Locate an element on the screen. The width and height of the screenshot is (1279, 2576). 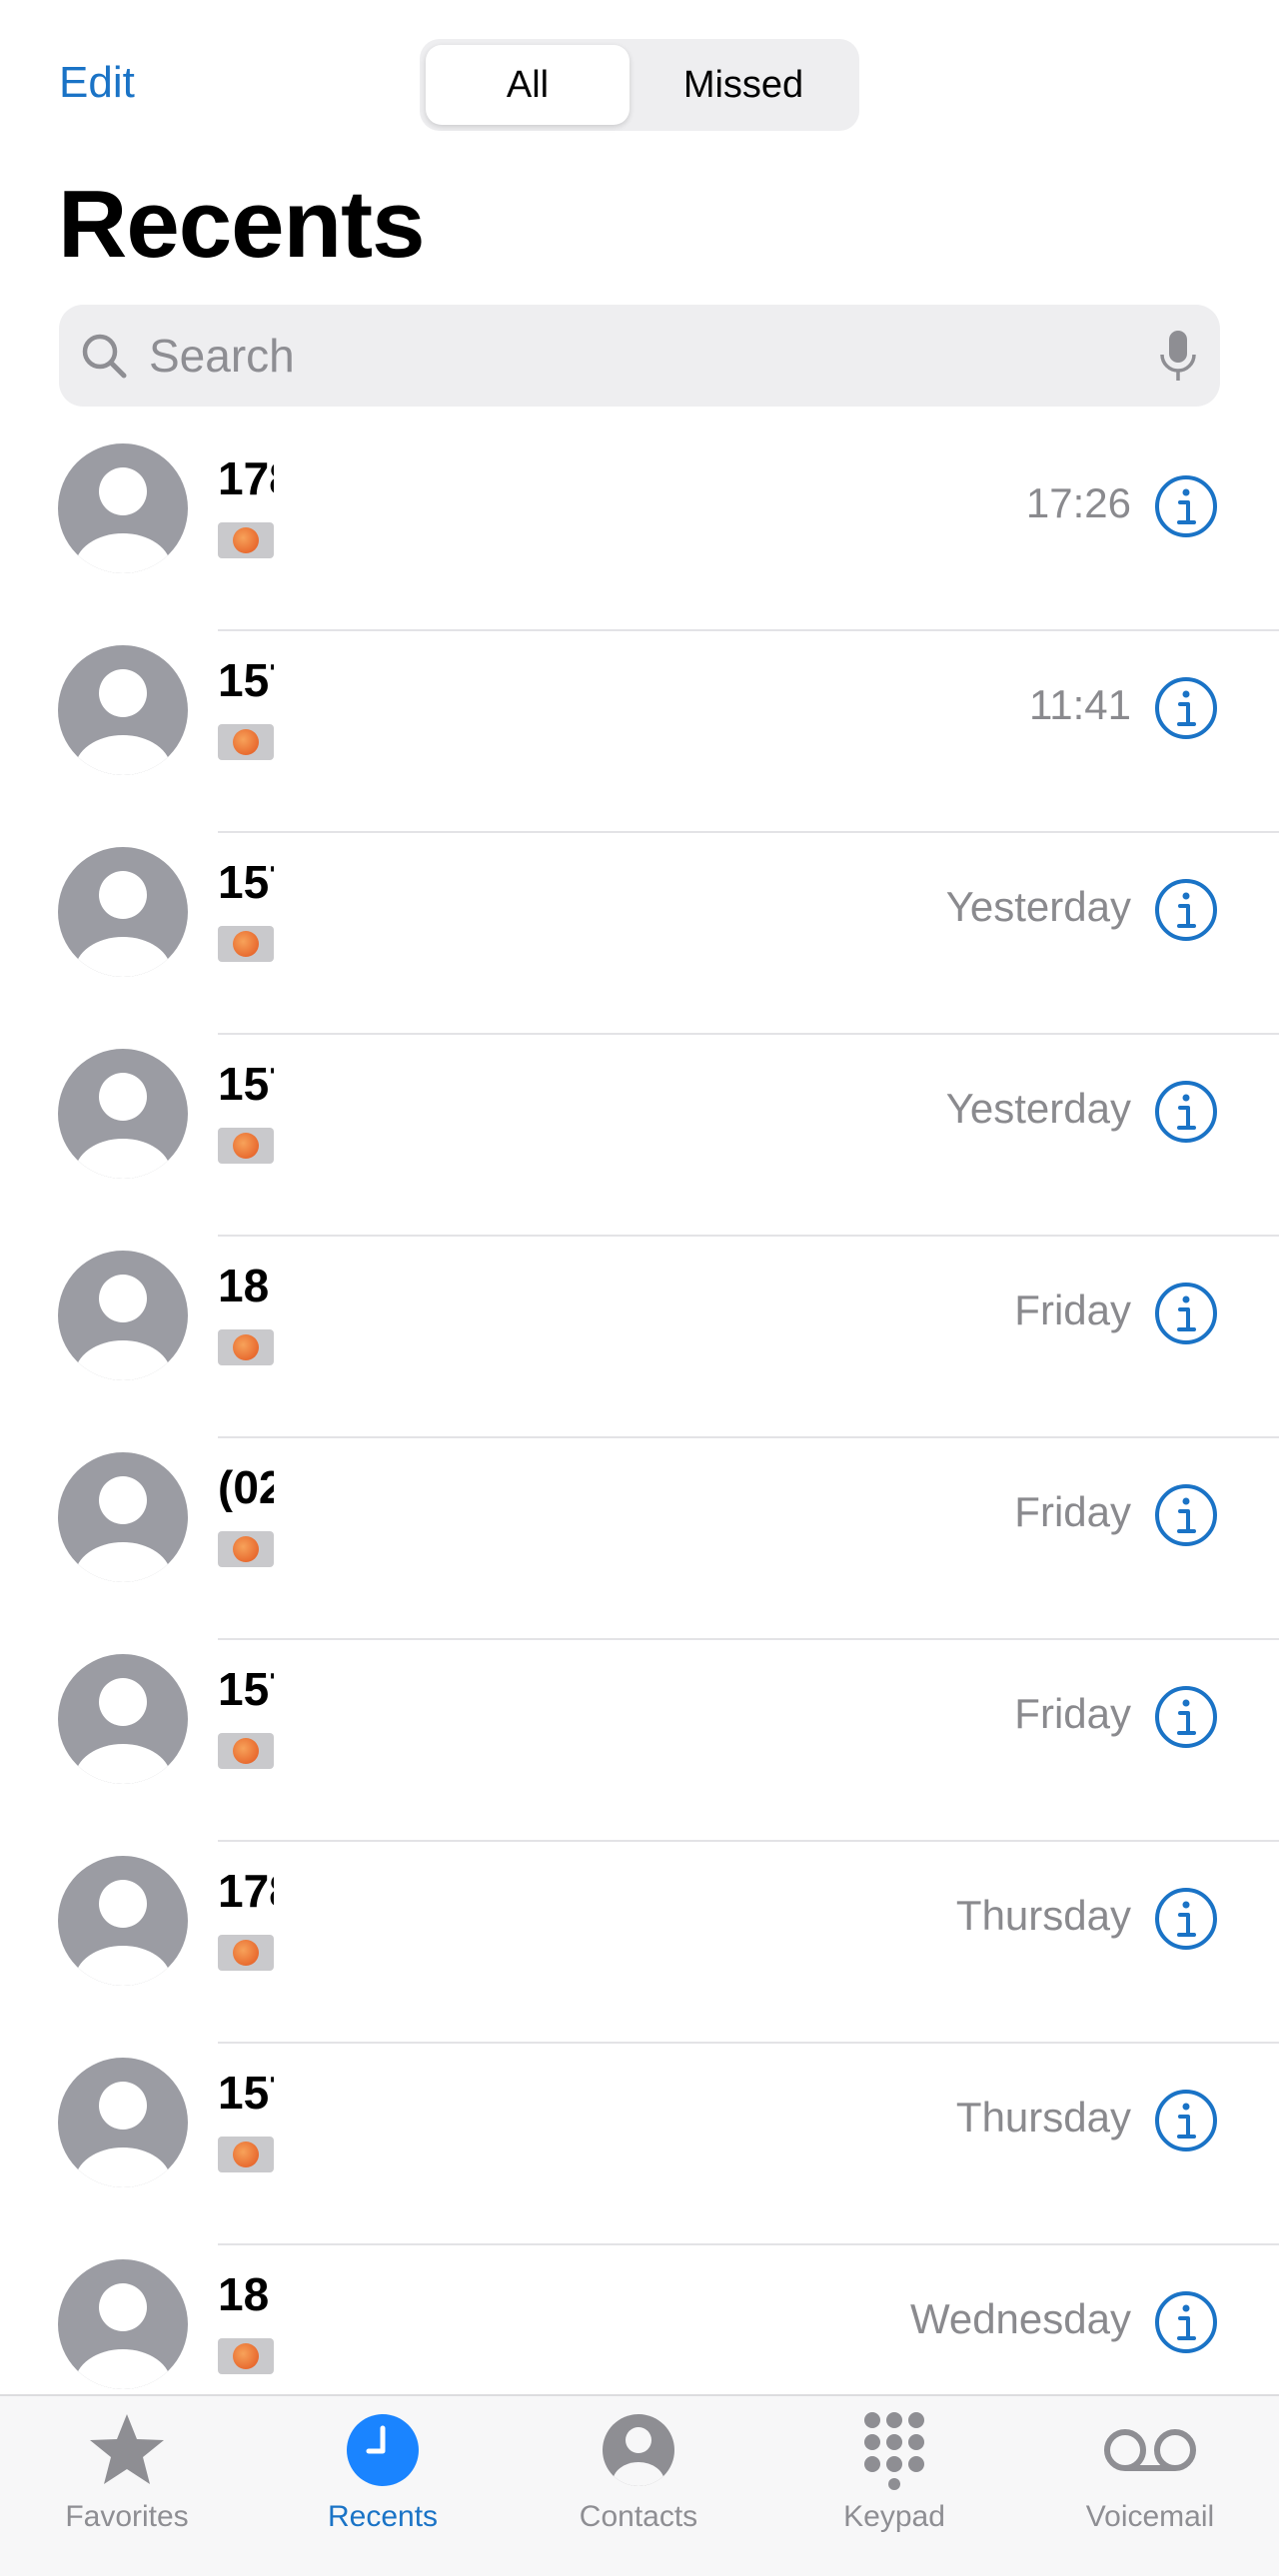
caller-number: (02 is located at coordinates (246, 1487).